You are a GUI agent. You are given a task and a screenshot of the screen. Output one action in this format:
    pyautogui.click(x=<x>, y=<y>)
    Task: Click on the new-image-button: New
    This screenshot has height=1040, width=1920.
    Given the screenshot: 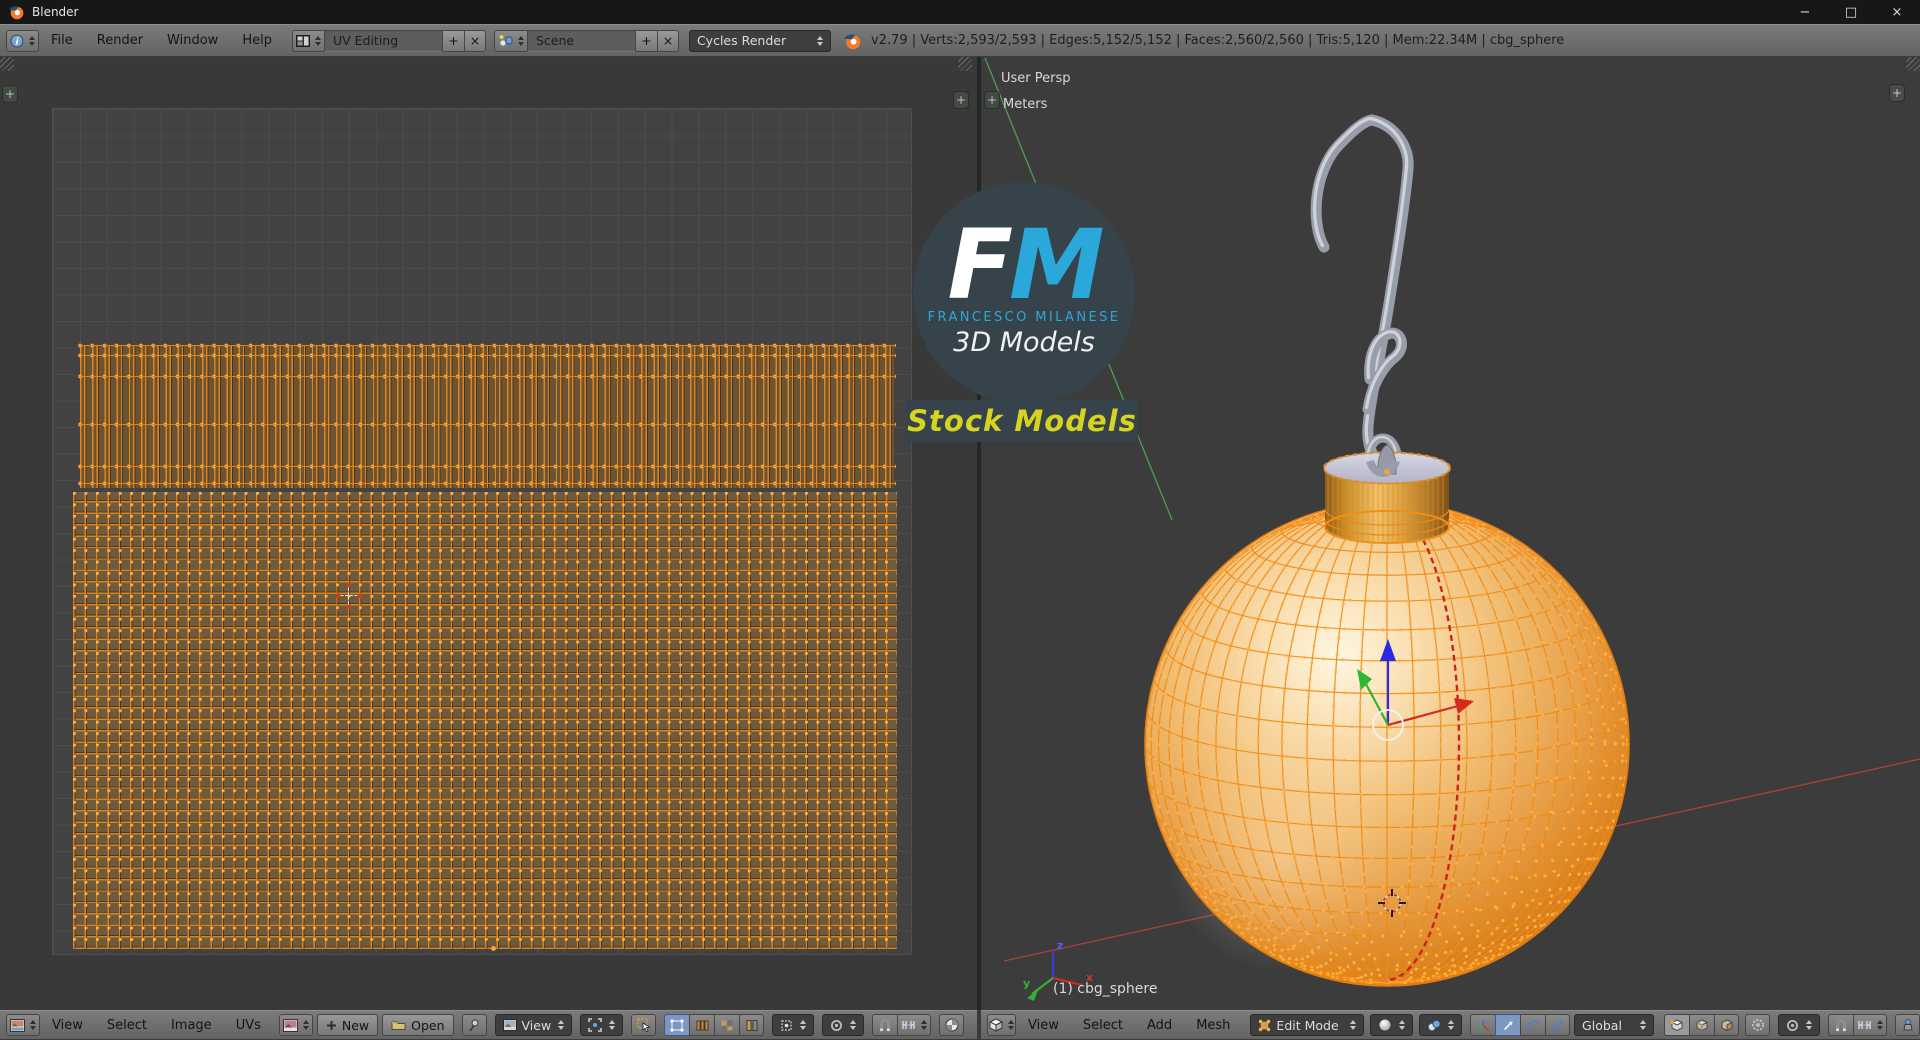 What is the action you would take?
    pyautogui.click(x=347, y=1025)
    